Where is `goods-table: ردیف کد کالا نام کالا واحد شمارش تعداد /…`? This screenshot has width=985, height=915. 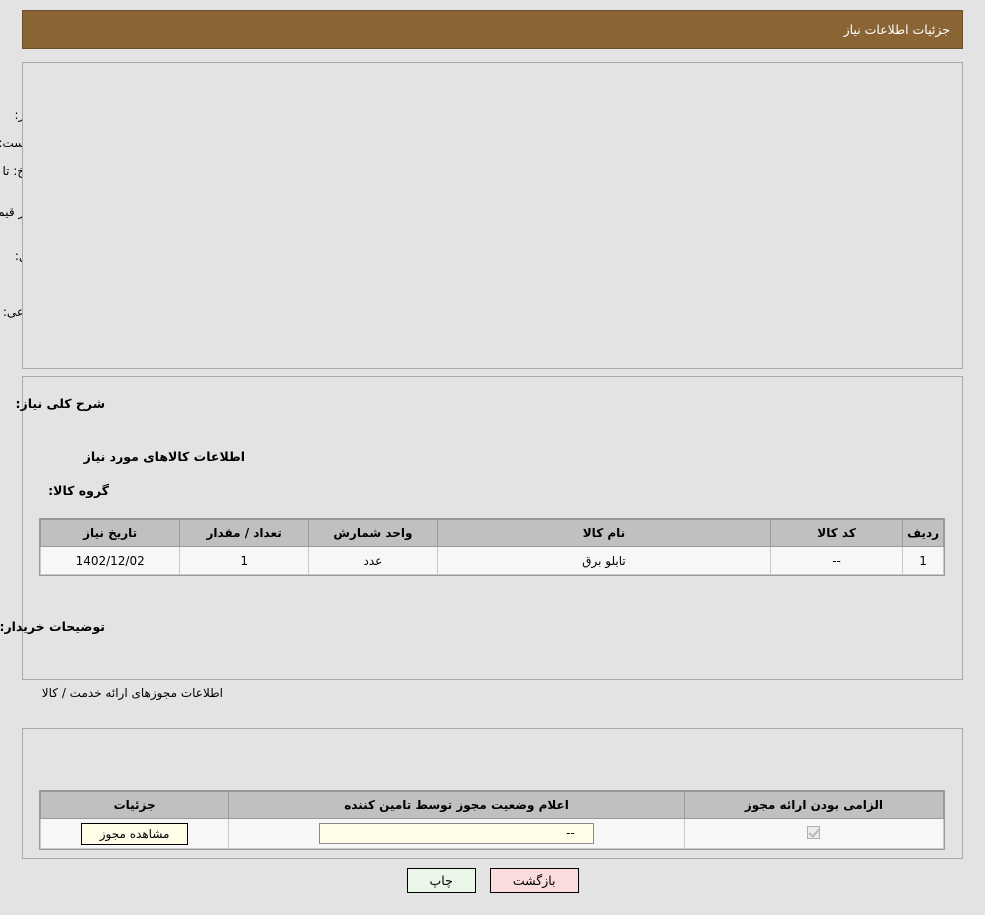 goods-table: ردیف کد کالا نام کالا واحد شمارش تعداد /… is located at coordinates (491, 547).